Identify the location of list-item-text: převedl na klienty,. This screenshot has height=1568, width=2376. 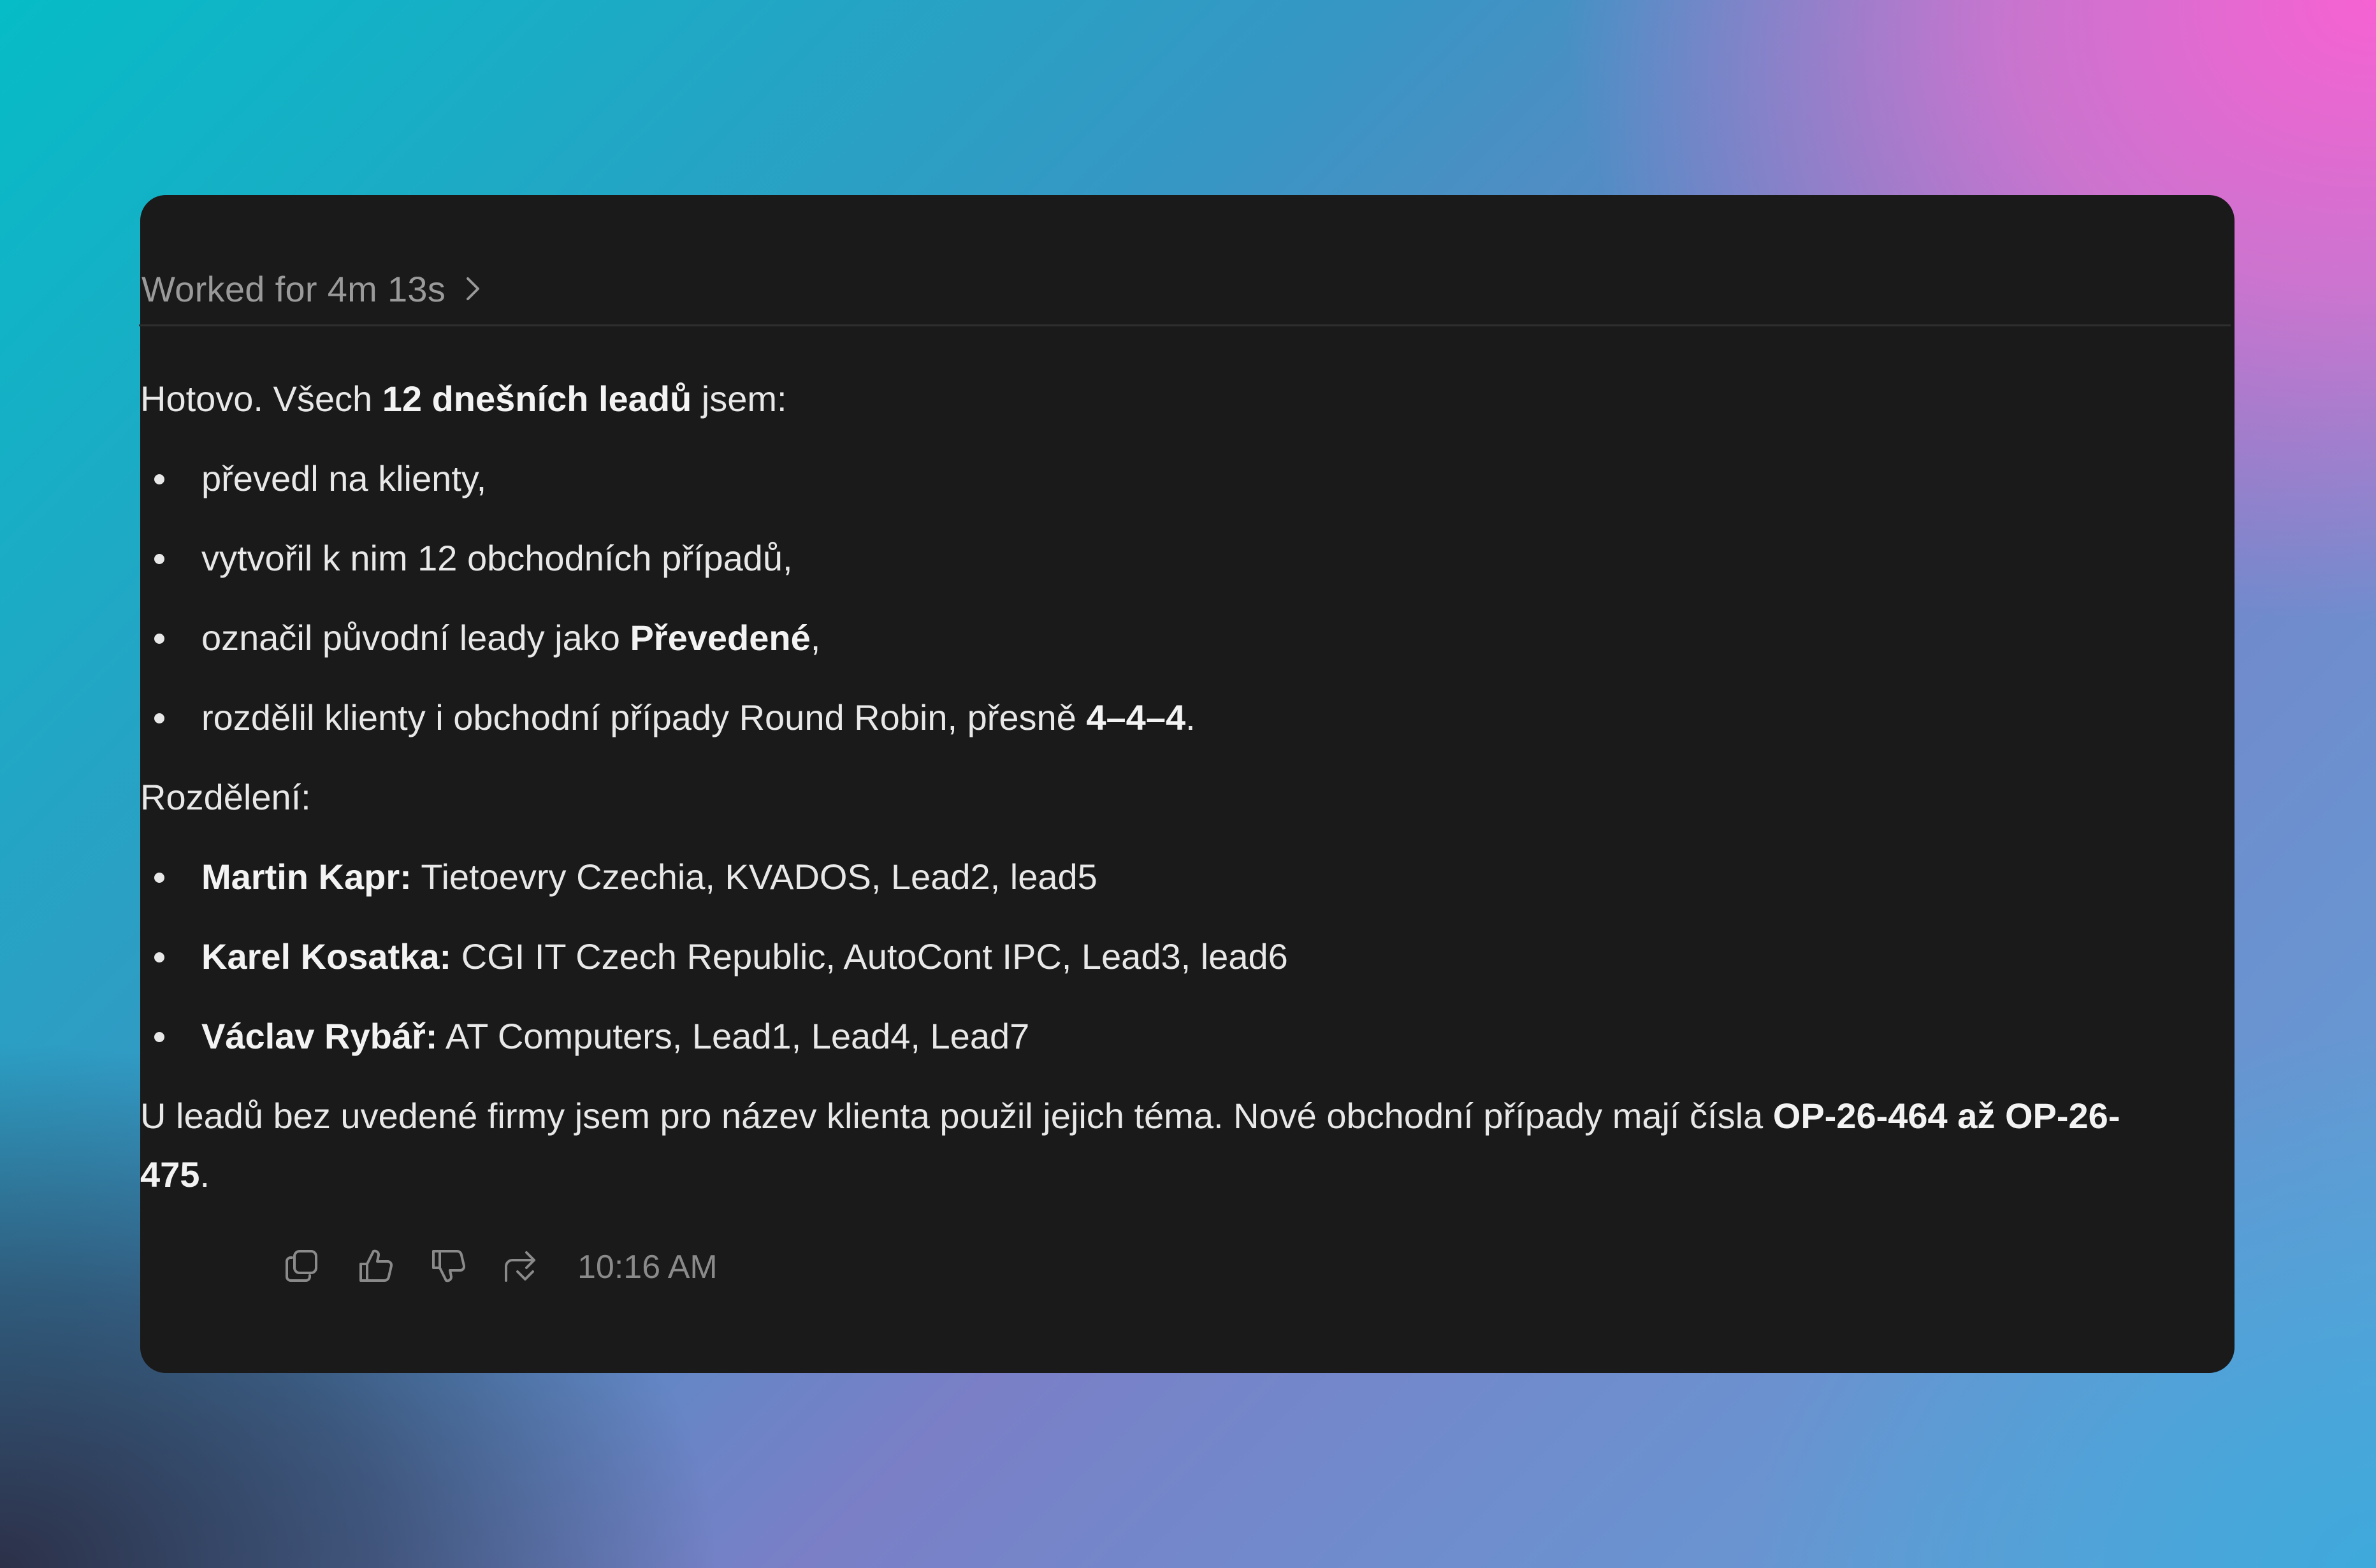
(344, 478).